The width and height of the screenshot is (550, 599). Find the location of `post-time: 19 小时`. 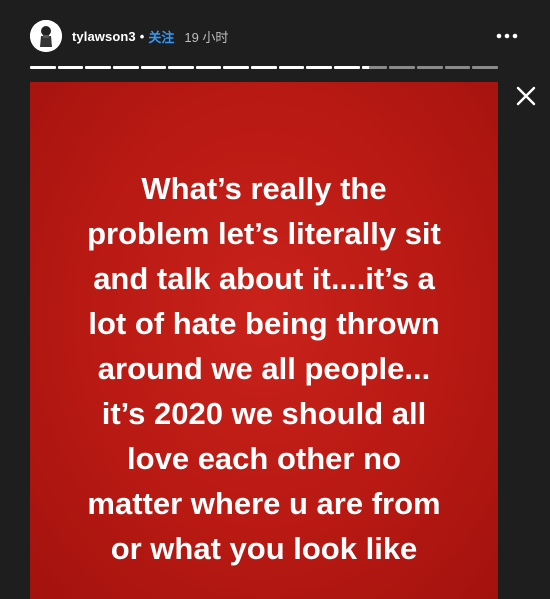

post-time: 19 小时 is located at coordinates (206, 37).